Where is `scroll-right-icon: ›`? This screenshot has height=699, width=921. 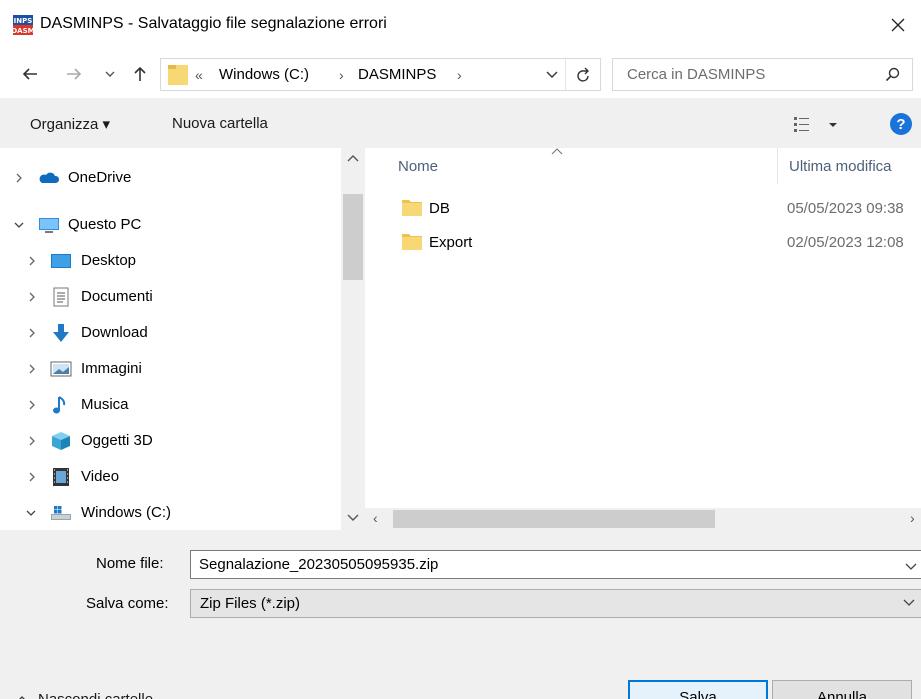
scroll-right-icon: › is located at coordinates (912, 518).